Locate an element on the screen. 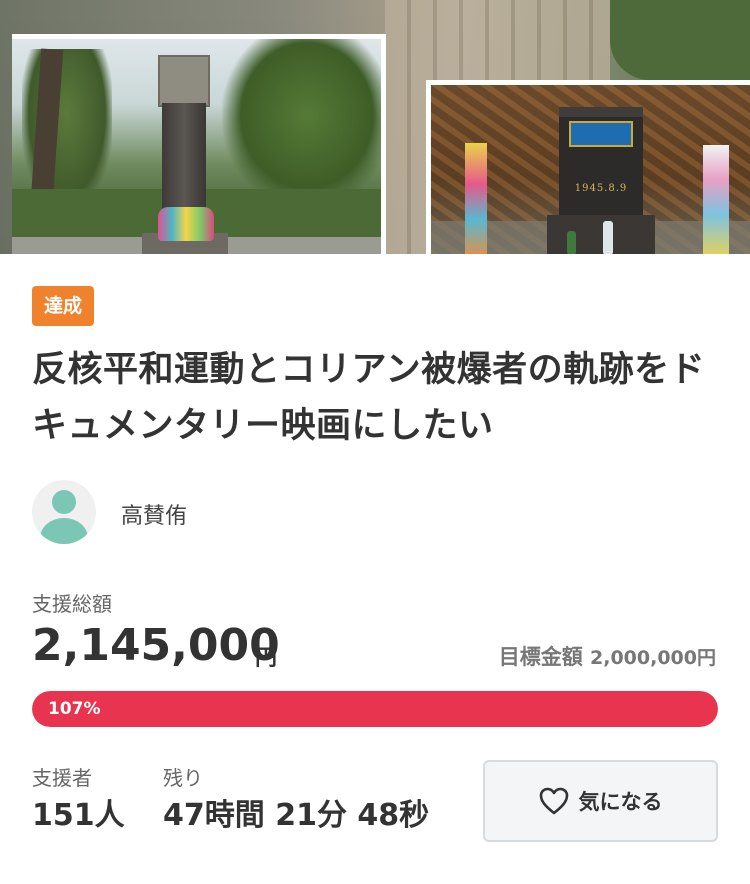 Image resolution: width=750 pixels, height=884 pixels. favorite-button: 気になる is located at coordinates (600, 801).